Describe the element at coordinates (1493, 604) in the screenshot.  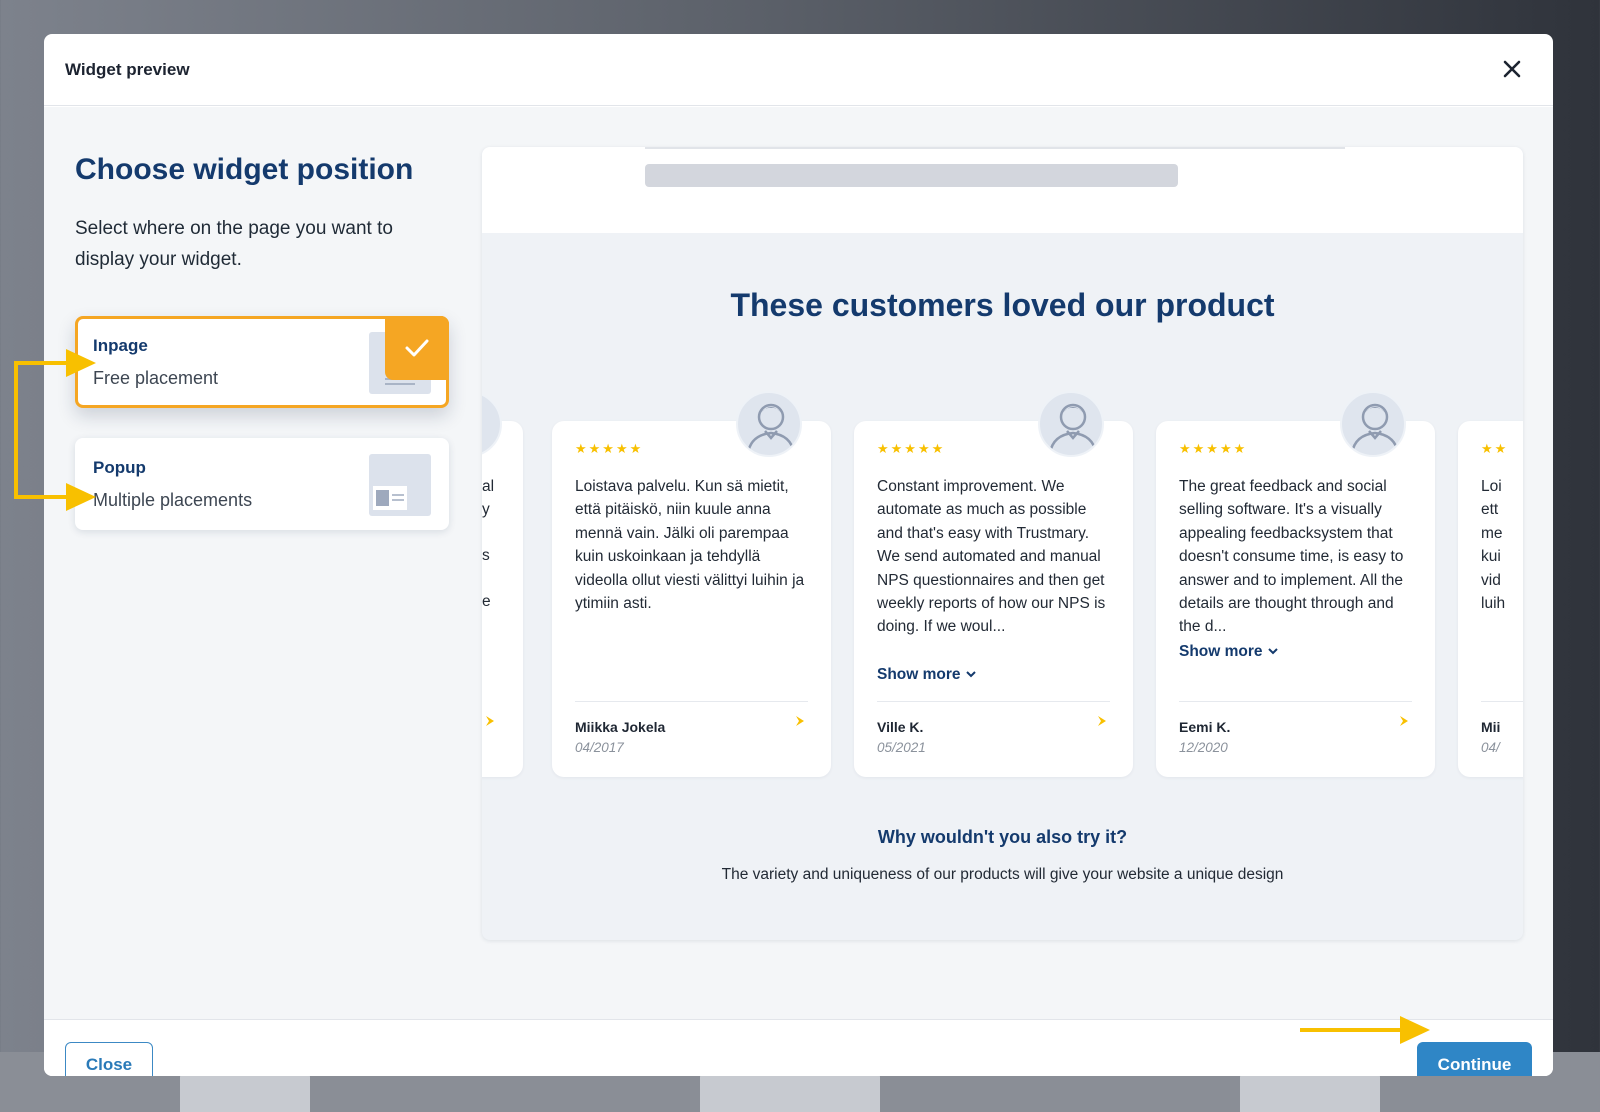
I see `review-text-fragment: luih` at that location.